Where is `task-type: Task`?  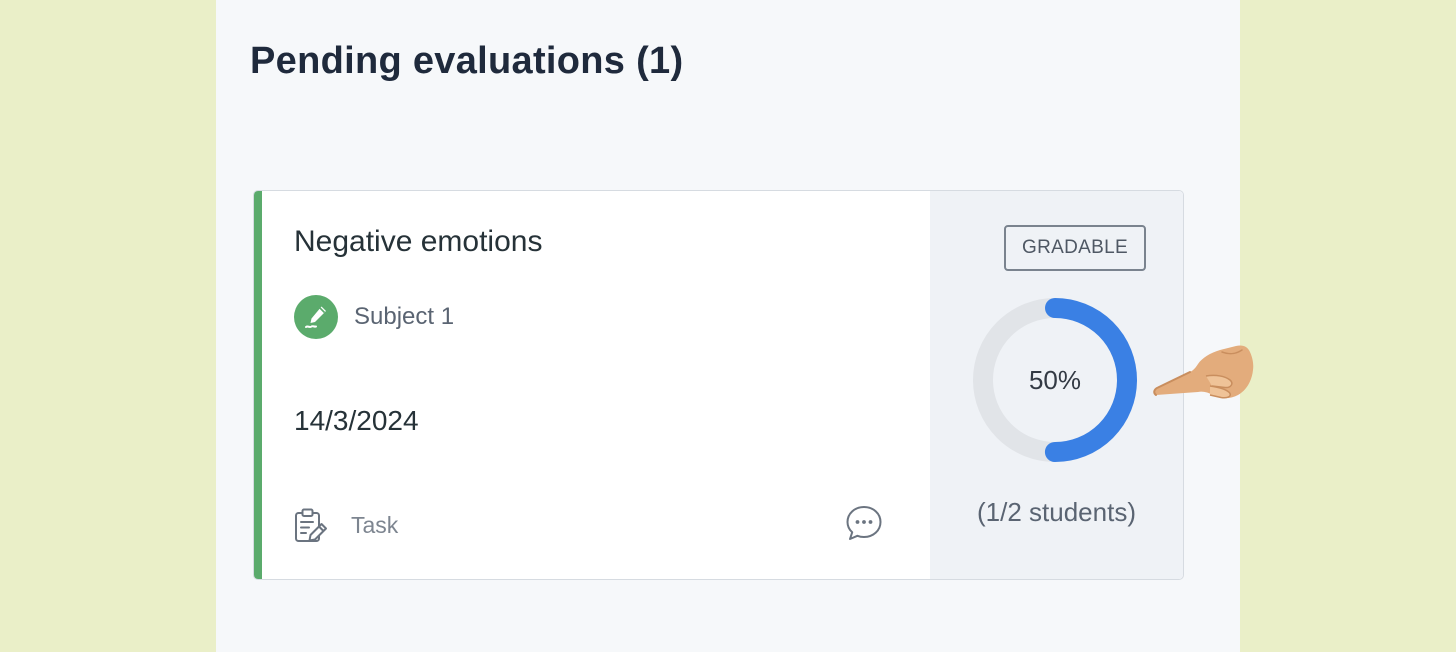
task-type: Task is located at coordinates (344, 525).